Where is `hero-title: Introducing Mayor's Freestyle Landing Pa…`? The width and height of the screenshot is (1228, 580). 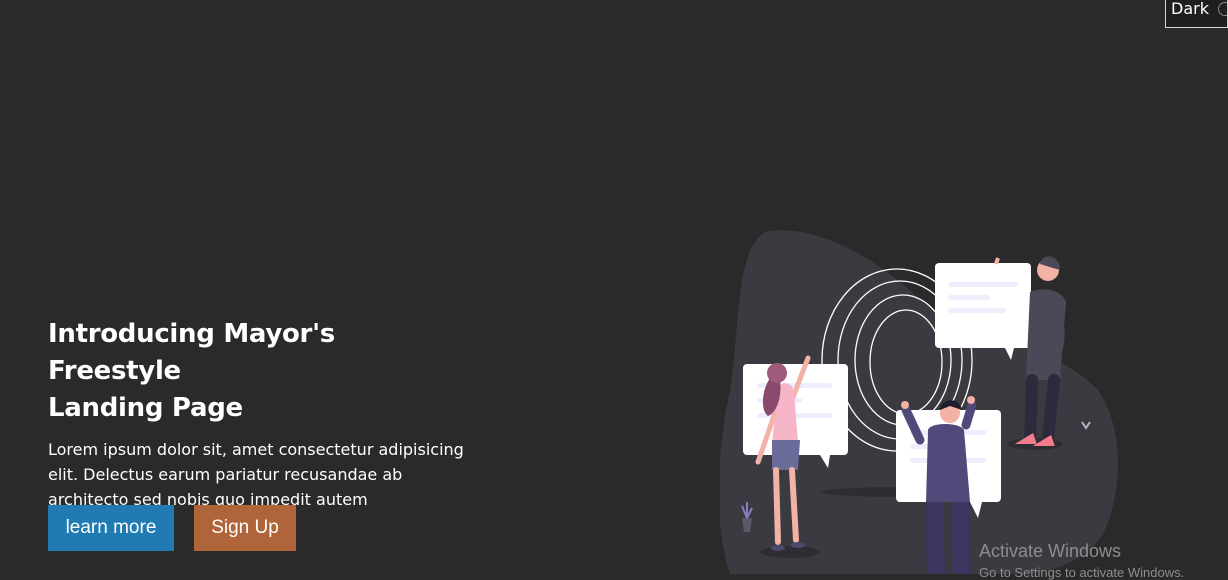 hero-title: Introducing Mayor's Freestyle Landing Pa… is located at coordinates (258, 371).